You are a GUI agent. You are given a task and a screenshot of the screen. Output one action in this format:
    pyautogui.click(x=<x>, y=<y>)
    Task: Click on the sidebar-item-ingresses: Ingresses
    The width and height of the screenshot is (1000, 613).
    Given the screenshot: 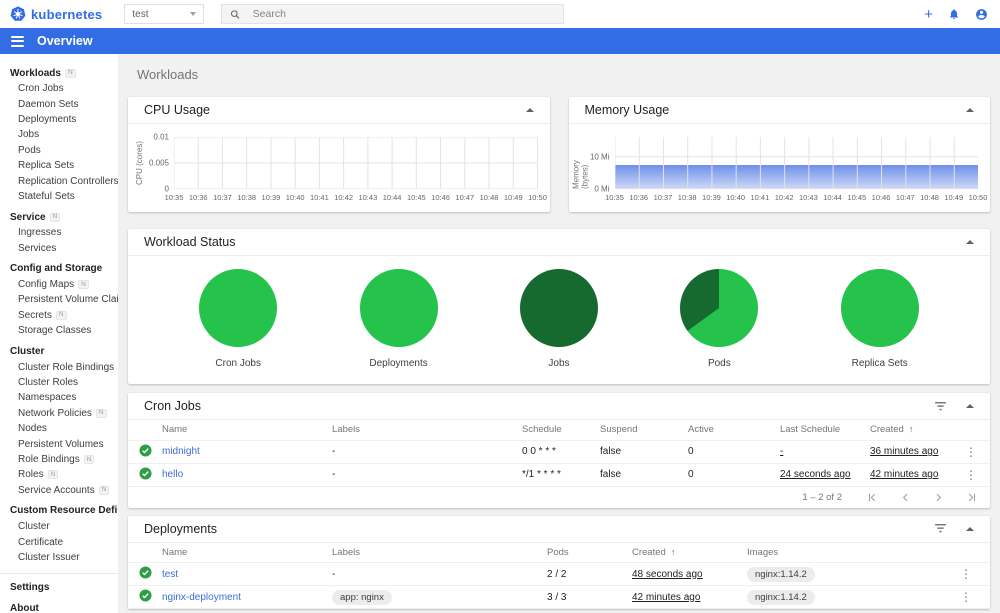 What is the action you would take?
    pyautogui.click(x=59, y=232)
    